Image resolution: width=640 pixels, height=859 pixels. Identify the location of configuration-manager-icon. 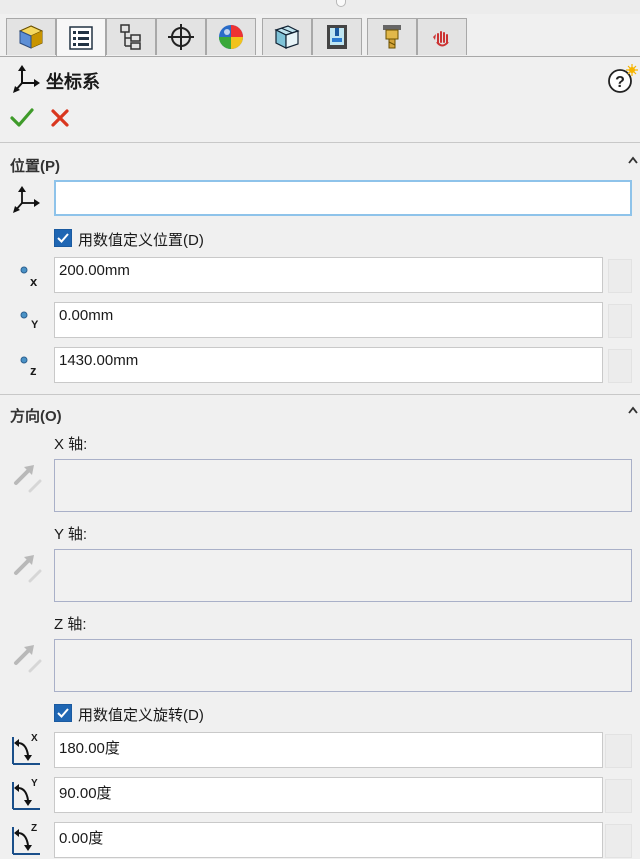
(130, 37).